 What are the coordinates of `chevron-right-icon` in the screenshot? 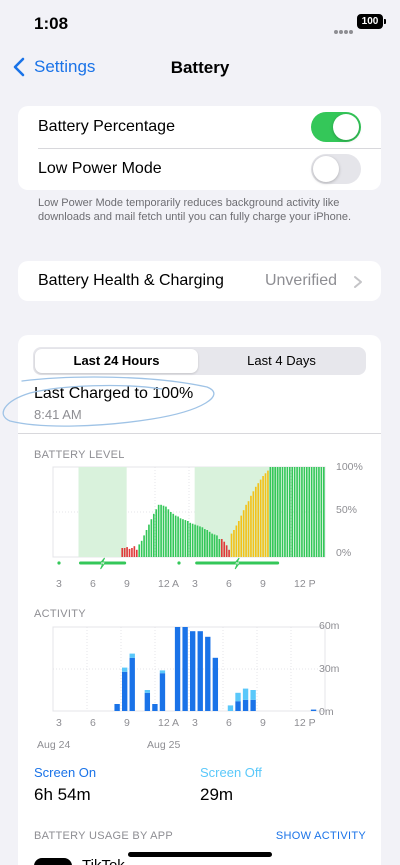 It's located at (358, 282).